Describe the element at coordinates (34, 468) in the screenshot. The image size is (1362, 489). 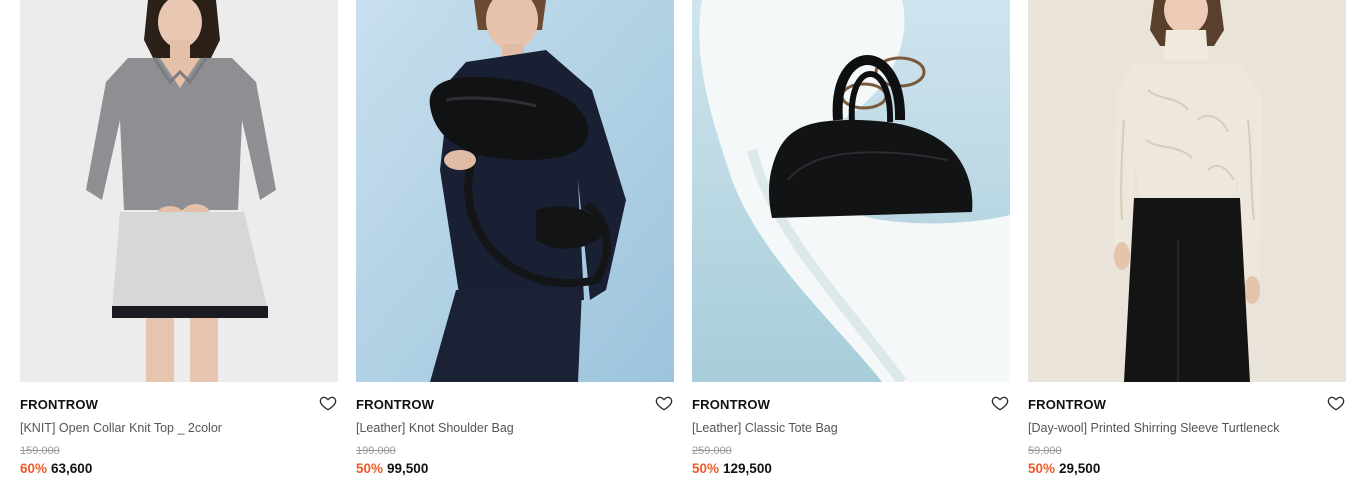
I see `discount-rate: 60%` at that location.